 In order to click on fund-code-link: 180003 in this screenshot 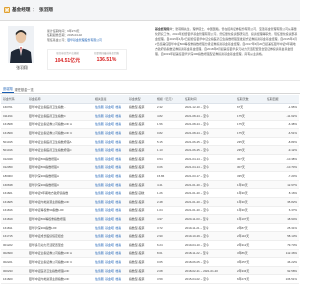, I will do `click(14, 176)`.